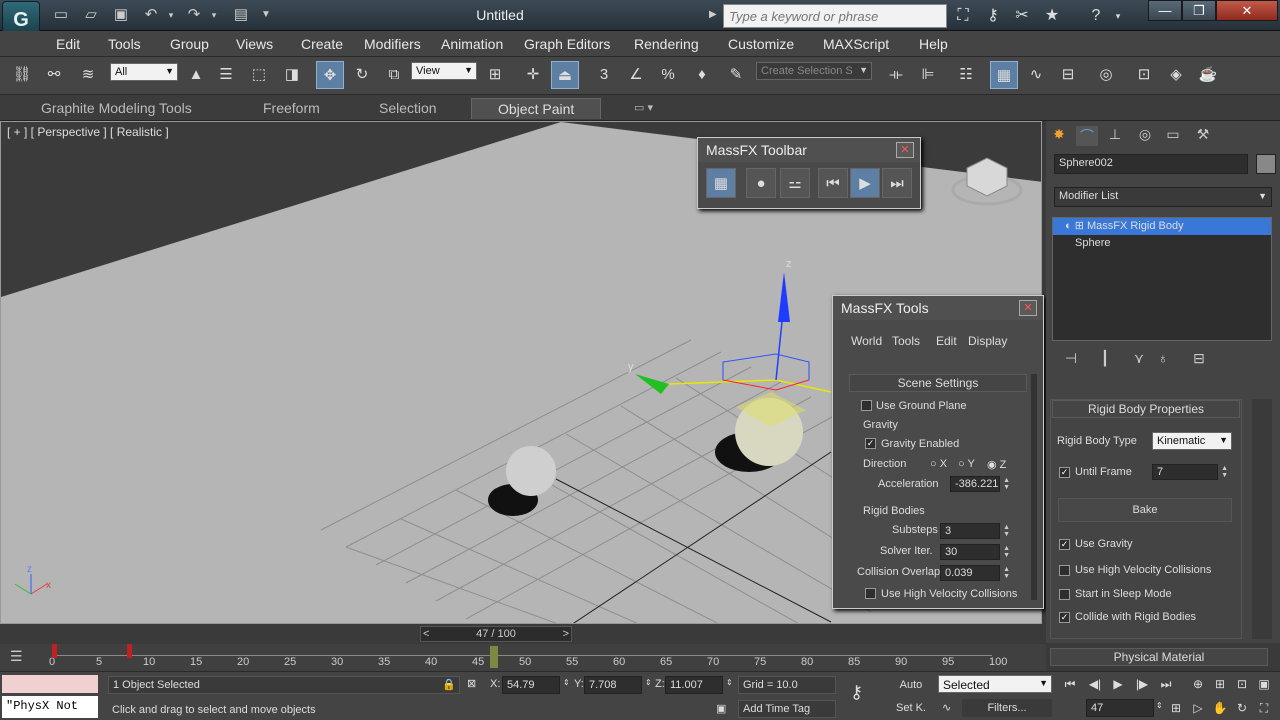 This screenshot has height=720, width=1280. Describe the element at coordinates (866, 341) in the screenshot. I see `tab-world: World` at that location.